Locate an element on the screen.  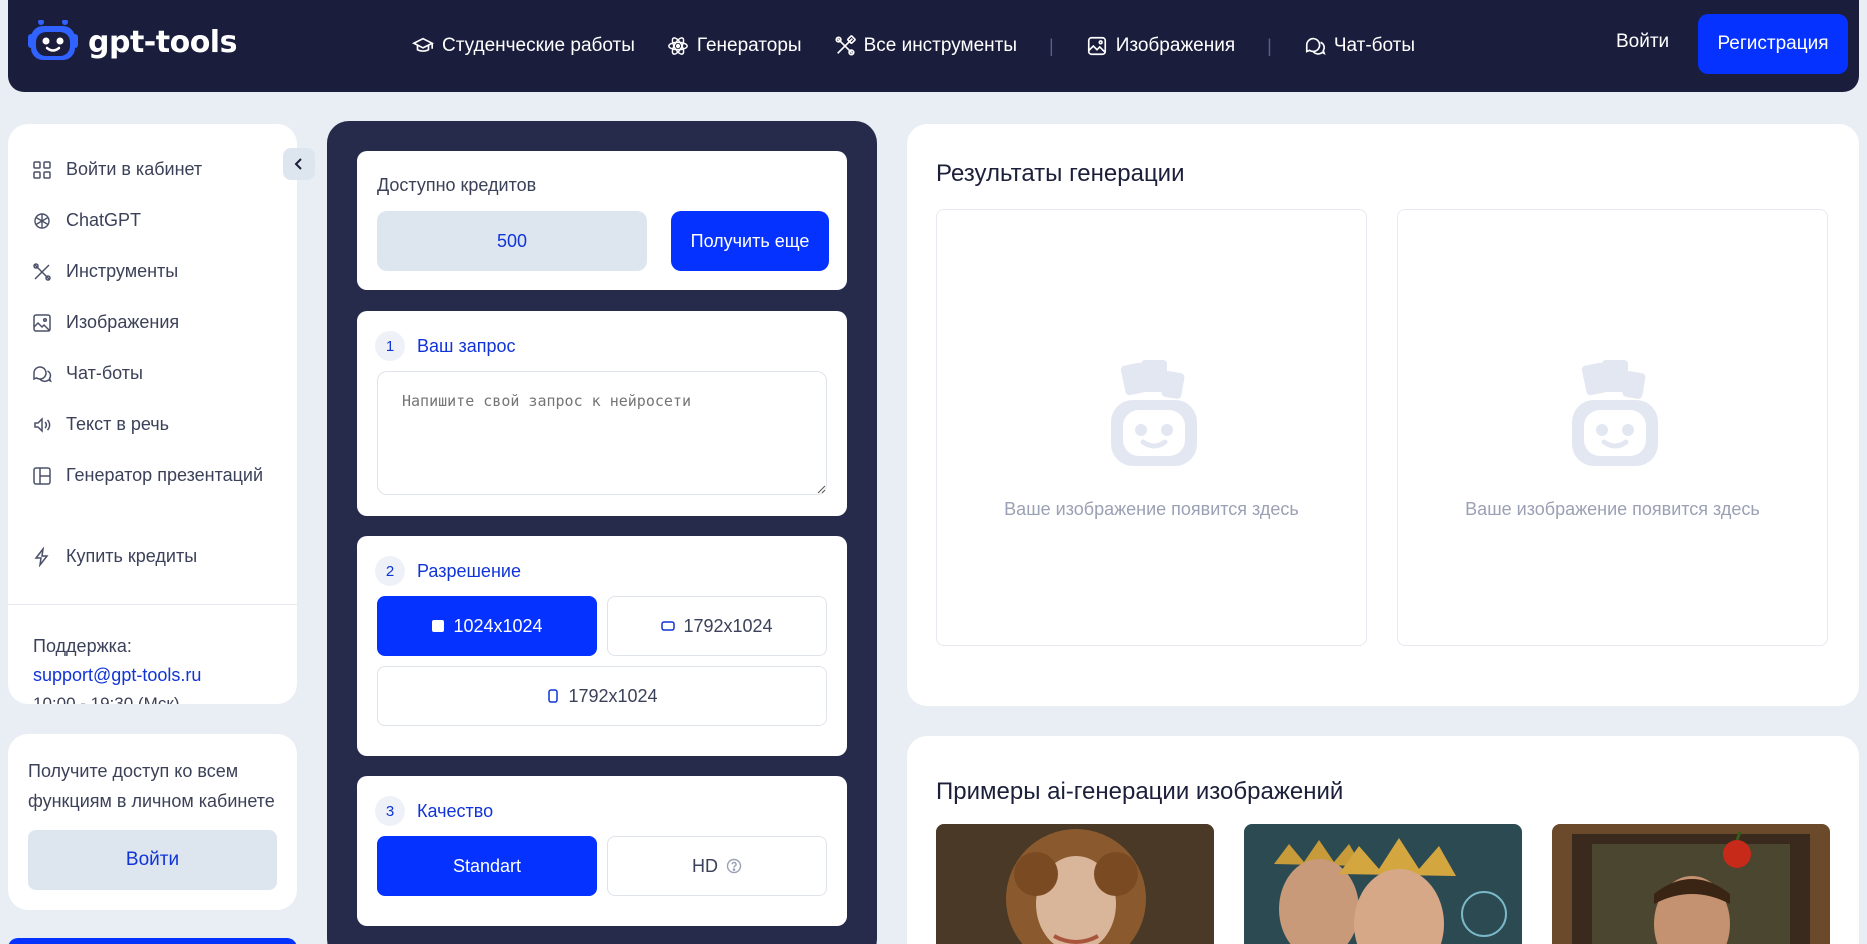
resolution-option-square: 1024x1024 is located at coordinates (487, 626).